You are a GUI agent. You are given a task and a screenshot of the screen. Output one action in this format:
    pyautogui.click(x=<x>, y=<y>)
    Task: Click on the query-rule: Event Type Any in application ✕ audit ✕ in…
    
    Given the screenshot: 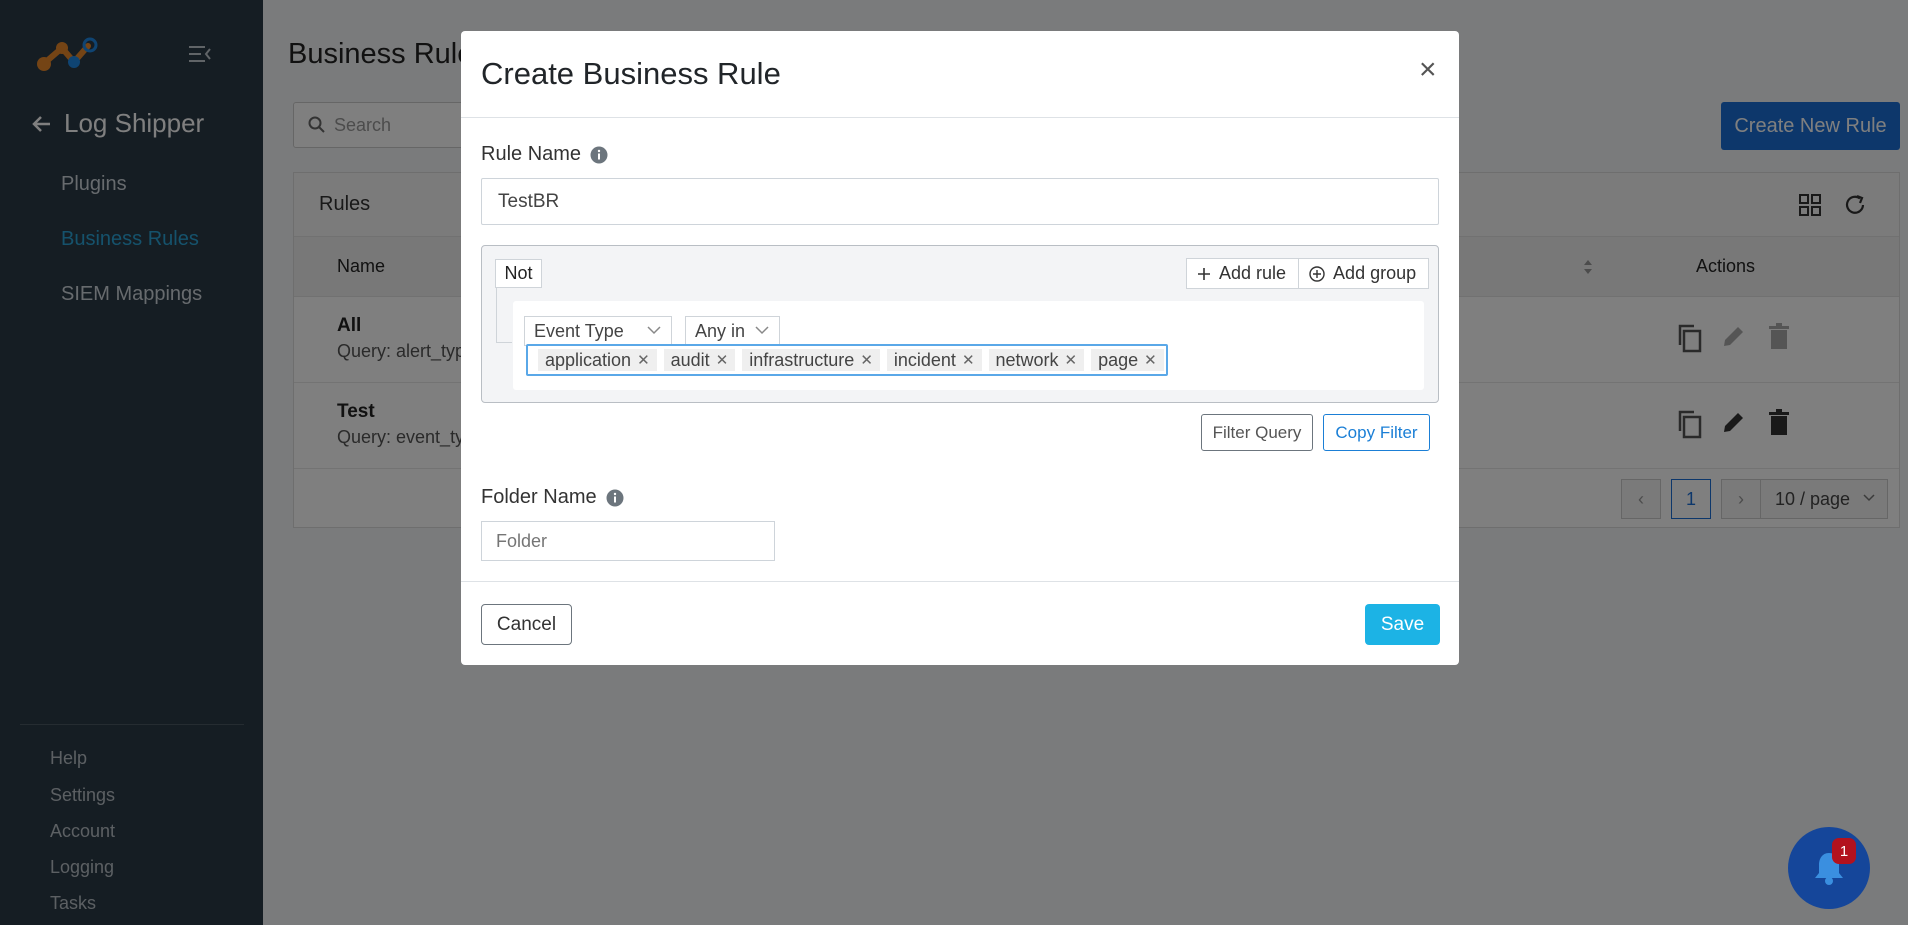 What is the action you would take?
    pyautogui.click(x=968, y=345)
    